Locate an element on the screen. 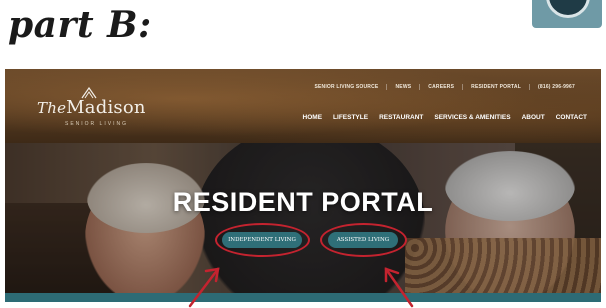 This screenshot has width=606, height=308. logo-name-main: Madison is located at coordinates (106, 107).